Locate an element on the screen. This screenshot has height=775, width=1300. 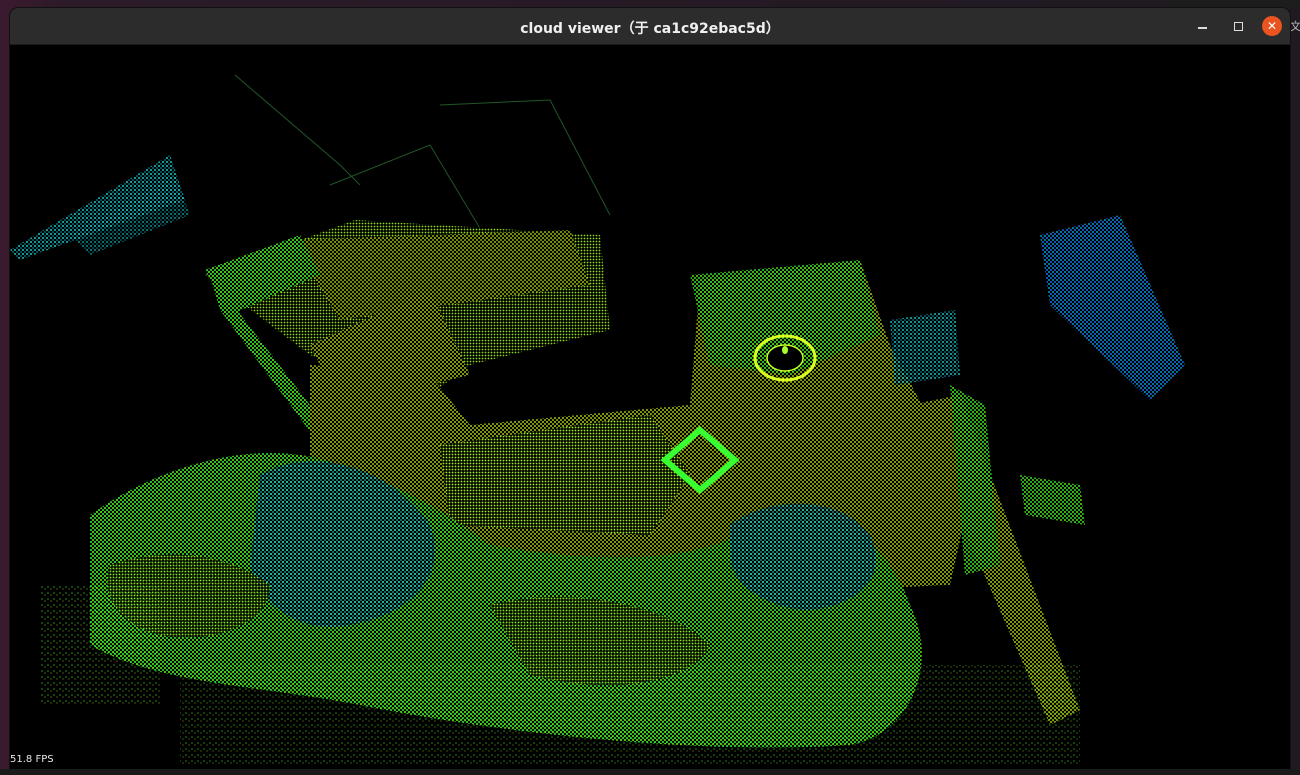
minimize-button is located at coordinates (1202, 26).